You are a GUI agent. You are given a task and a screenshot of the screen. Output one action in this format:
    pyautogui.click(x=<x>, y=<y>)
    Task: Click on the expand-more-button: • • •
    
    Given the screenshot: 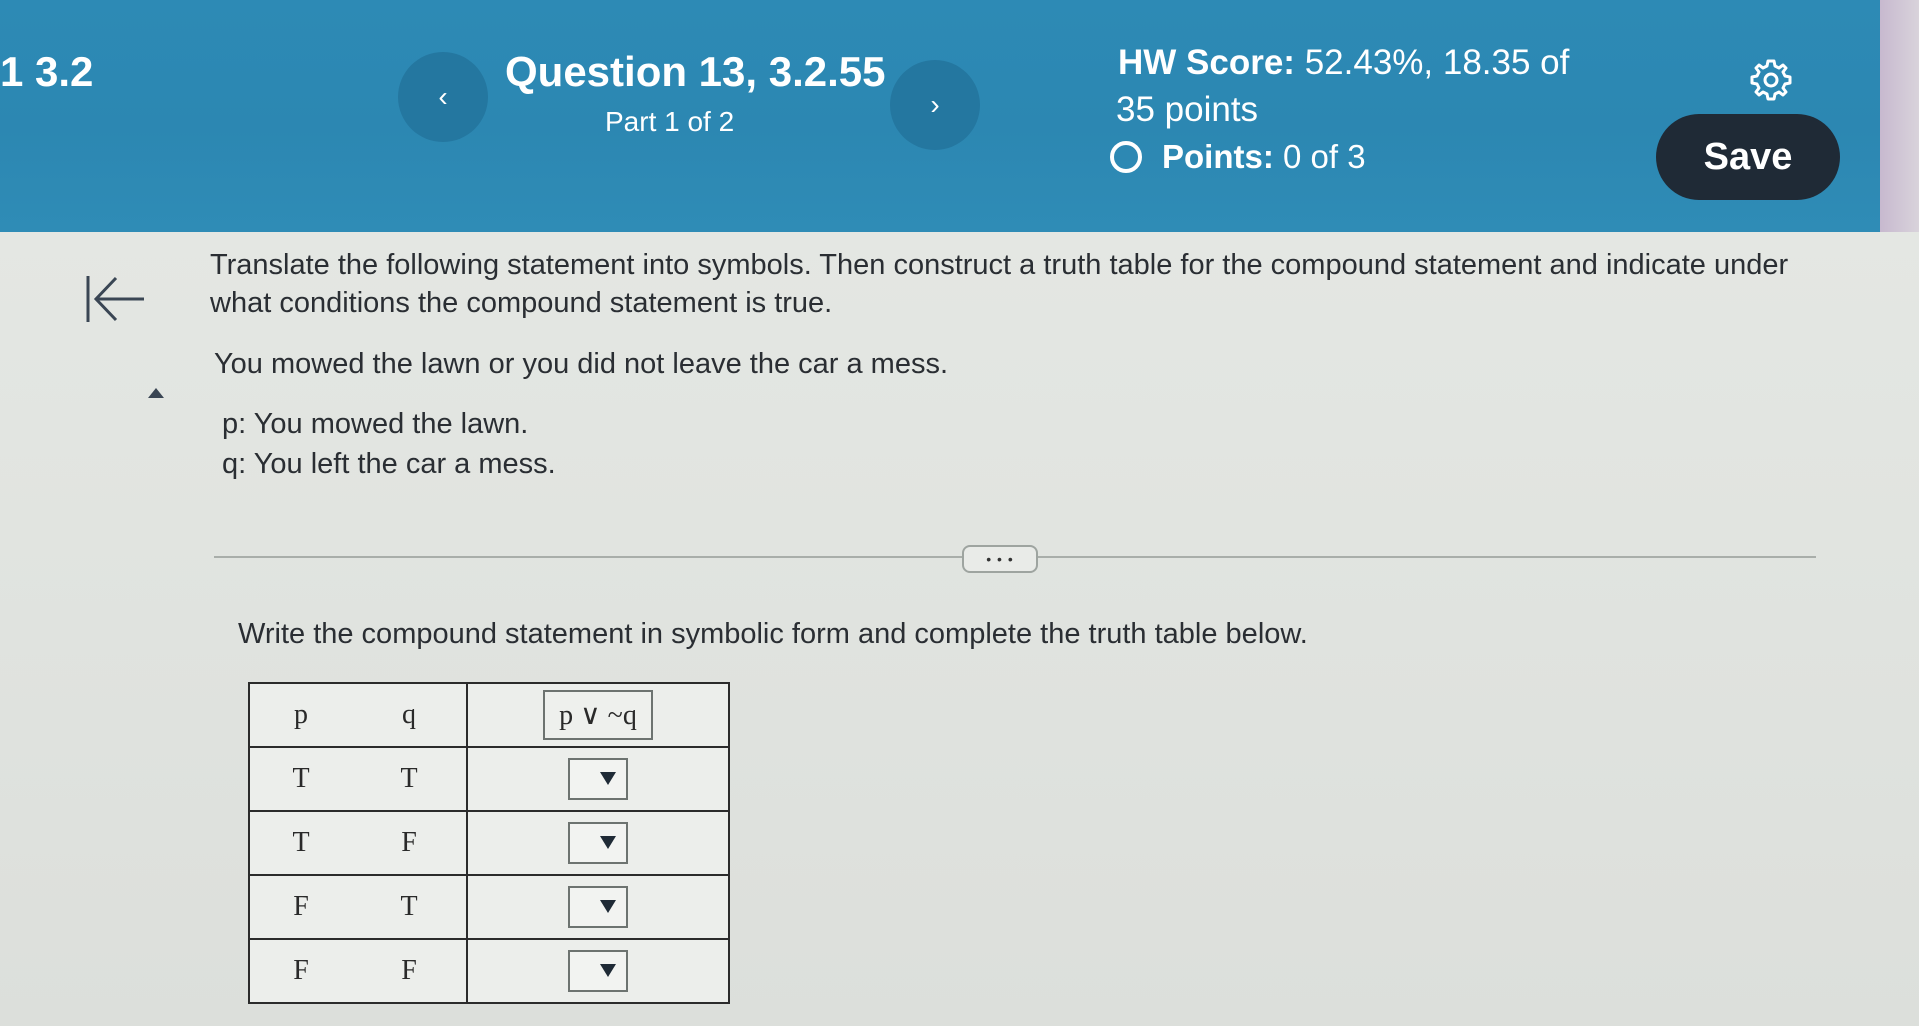 What is the action you would take?
    pyautogui.click(x=1000, y=559)
    